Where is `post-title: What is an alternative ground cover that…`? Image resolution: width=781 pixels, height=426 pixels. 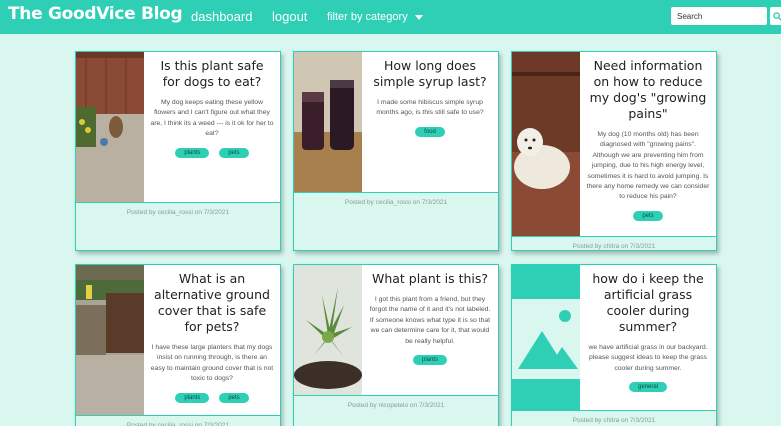 post-title: What is an alternative ground cover that… is located at coordinates (212, 303).